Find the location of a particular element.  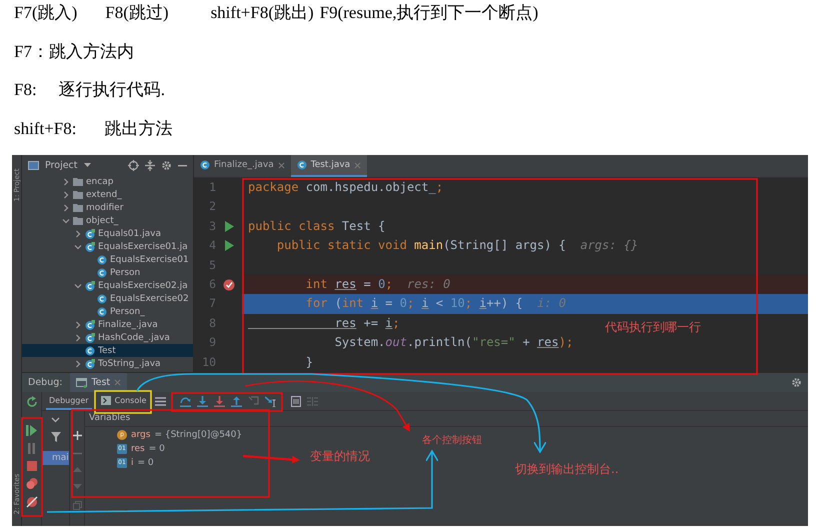

line-number: 7 is located at coordinates (212, 303).